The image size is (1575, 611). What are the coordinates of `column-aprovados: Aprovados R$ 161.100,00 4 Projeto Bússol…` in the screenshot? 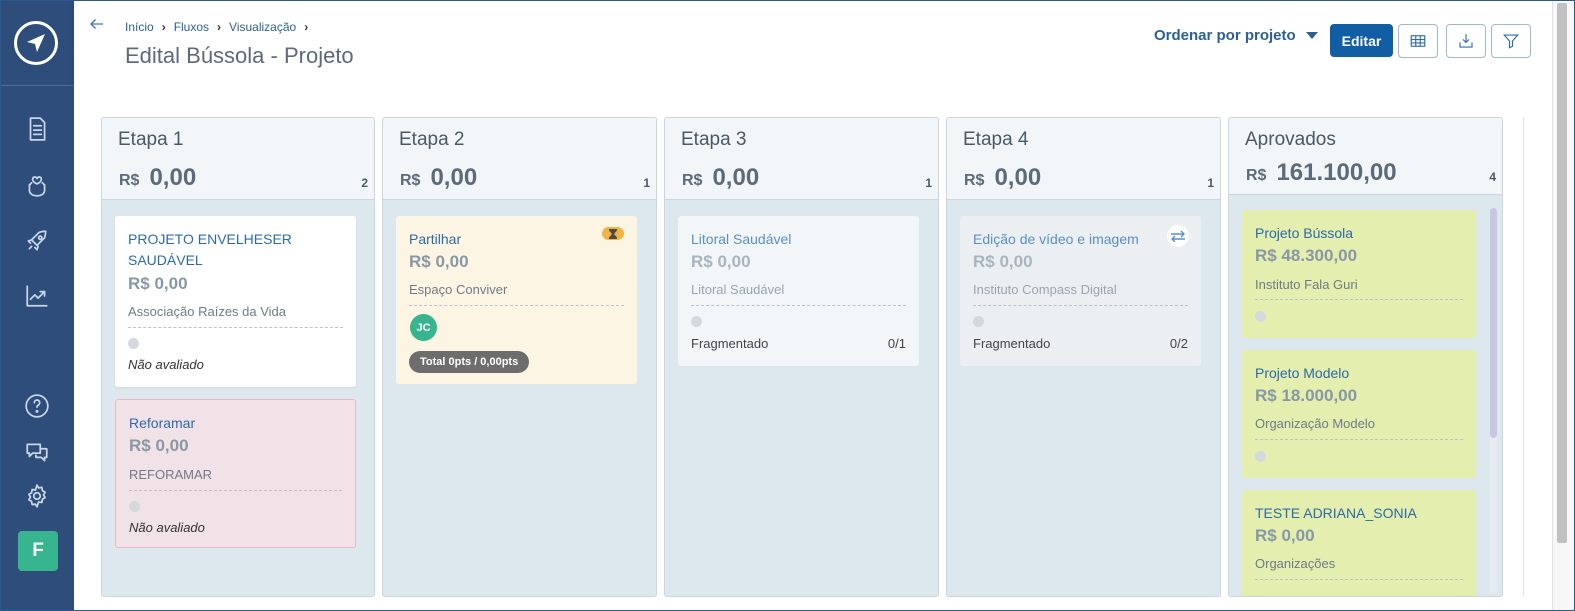 It's located at (1365, 357).